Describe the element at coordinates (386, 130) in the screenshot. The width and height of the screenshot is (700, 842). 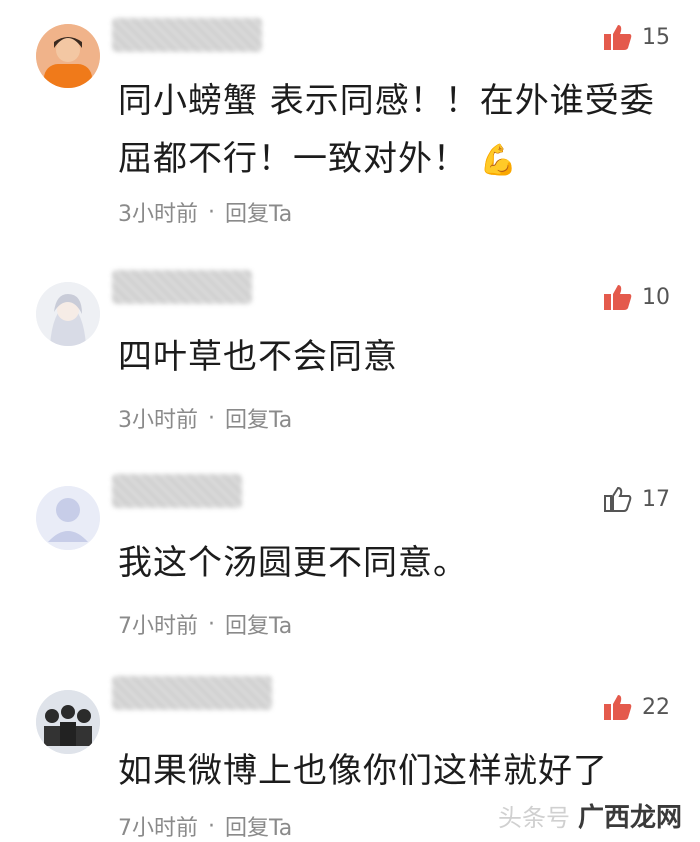
I see `comment-text: 同小螃蟹 表示同感！！在外谁受委屈都不行！一致对外！ 💪` at that location.